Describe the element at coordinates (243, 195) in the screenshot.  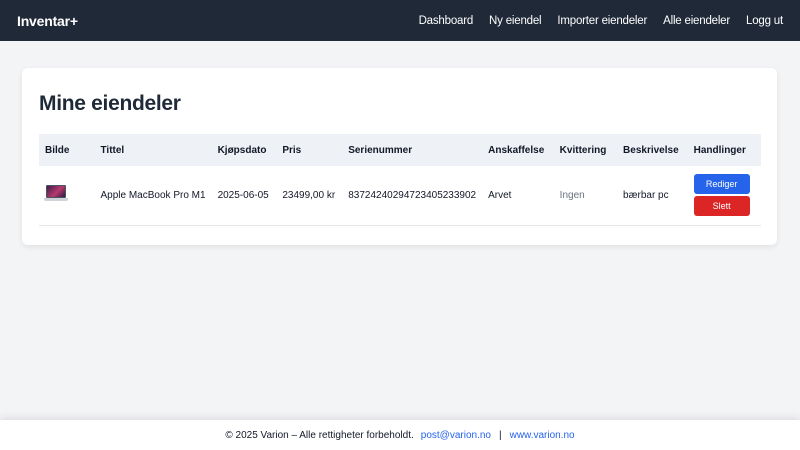
I see `cell-purchase-date: 2025-06-05` at that location.